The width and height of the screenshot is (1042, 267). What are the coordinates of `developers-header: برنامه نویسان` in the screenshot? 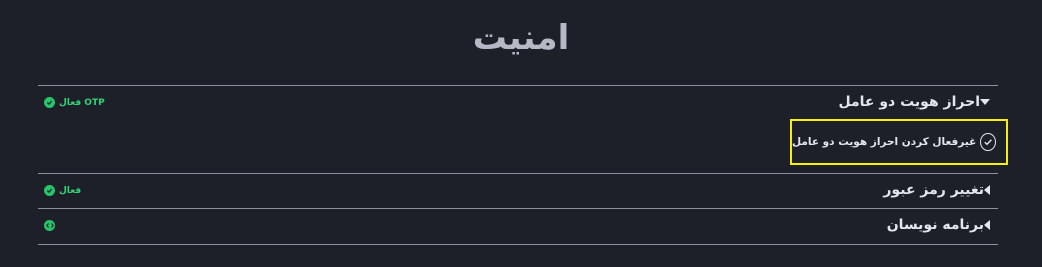 It's located at (942, 225).